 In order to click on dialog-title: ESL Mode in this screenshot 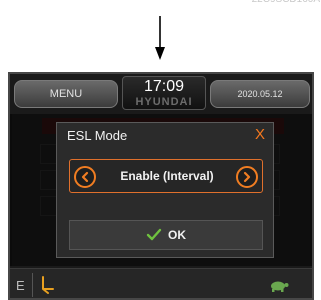, I will do `click(97, 135)`.